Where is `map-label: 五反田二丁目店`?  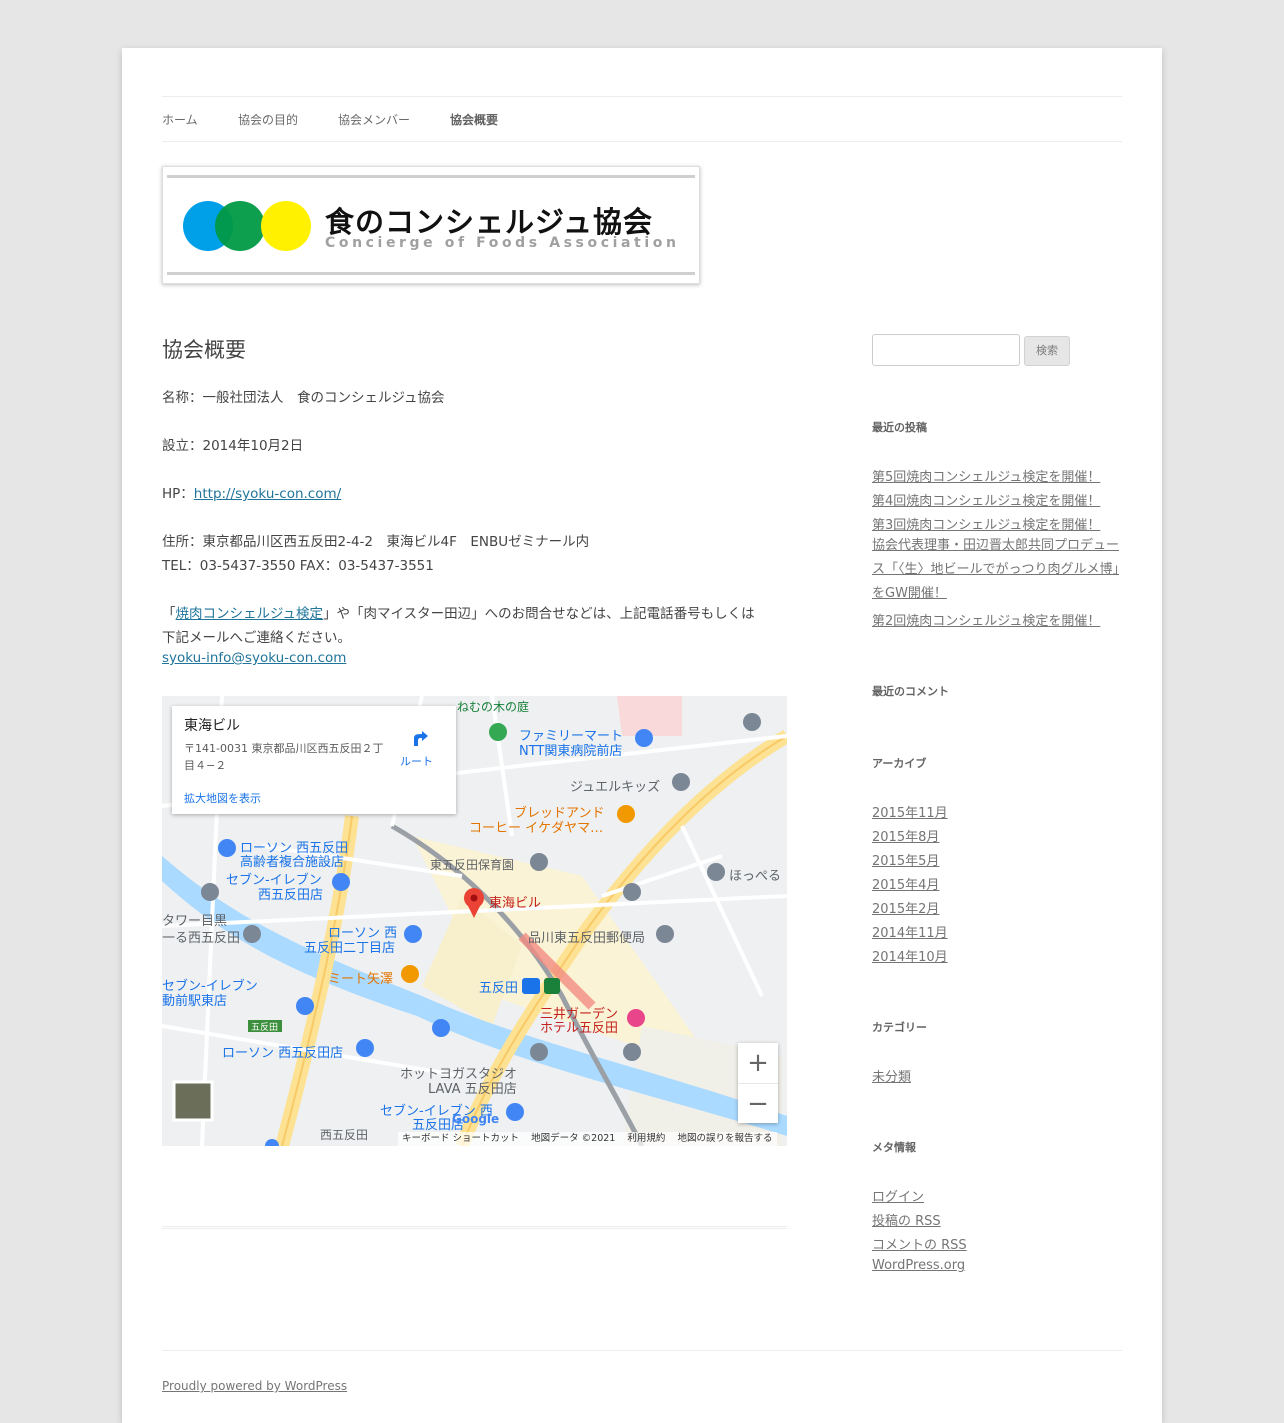
map-label: 五反田二丁目店 is located at coordinates (350, 948).